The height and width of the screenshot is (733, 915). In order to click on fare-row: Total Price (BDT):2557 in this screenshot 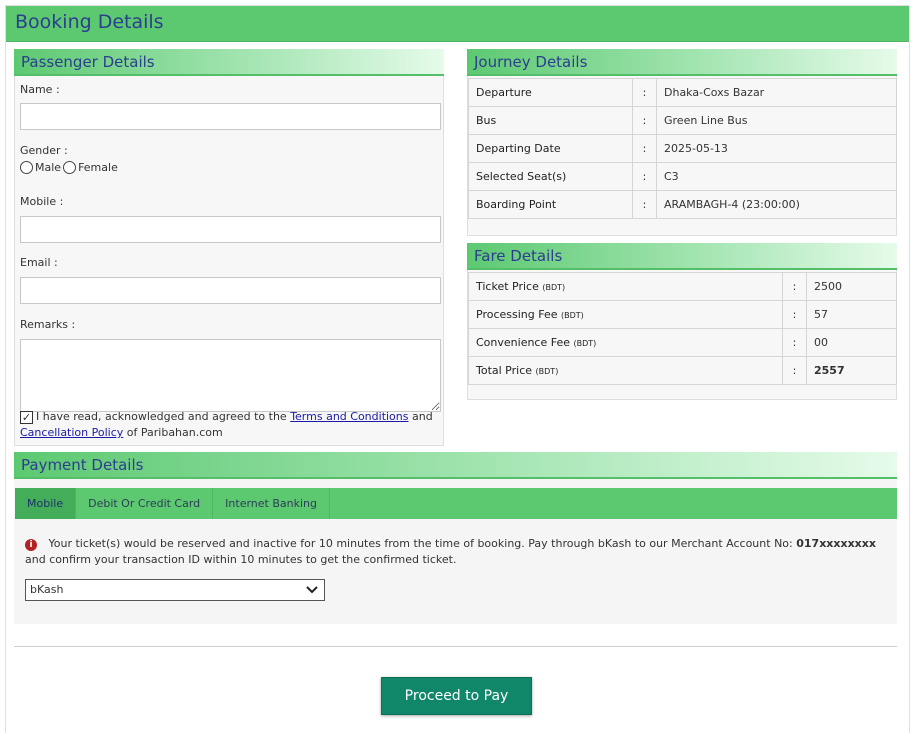, I will do `click(682, 370)`.